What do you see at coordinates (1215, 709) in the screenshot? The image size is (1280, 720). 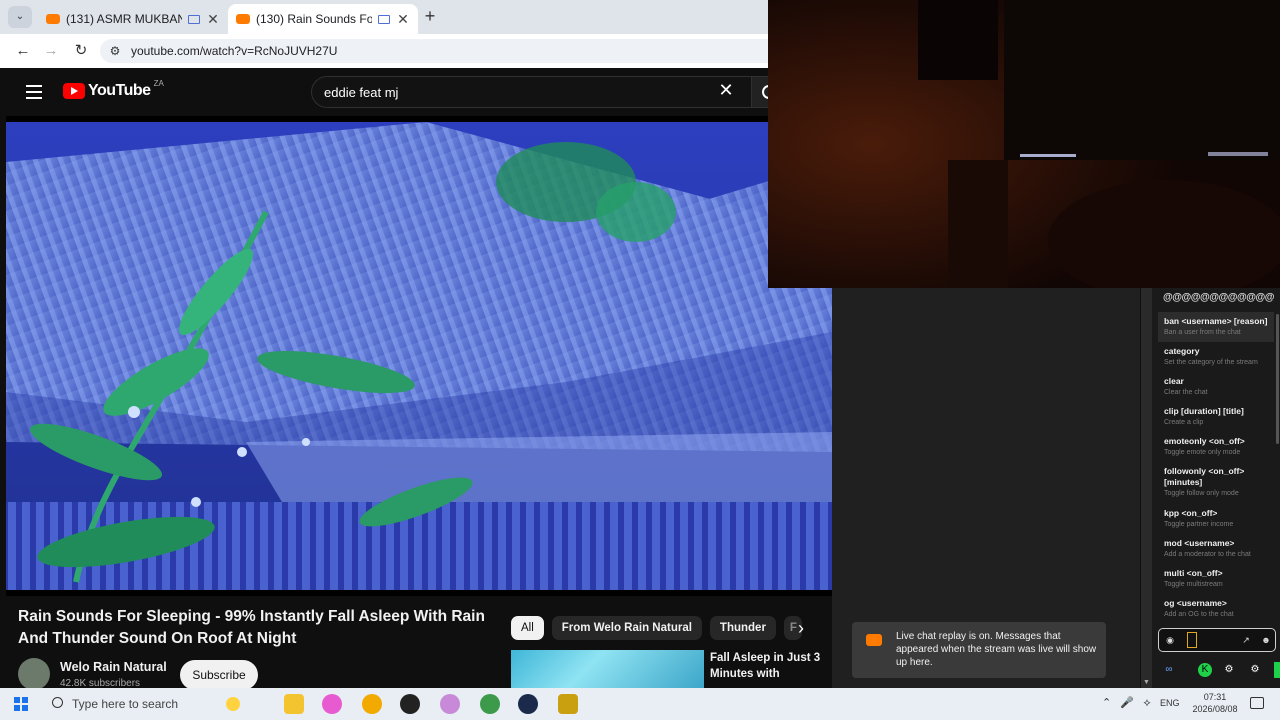 I see `clock-date: 2026/08/08` at bounding box center [1215, 709].